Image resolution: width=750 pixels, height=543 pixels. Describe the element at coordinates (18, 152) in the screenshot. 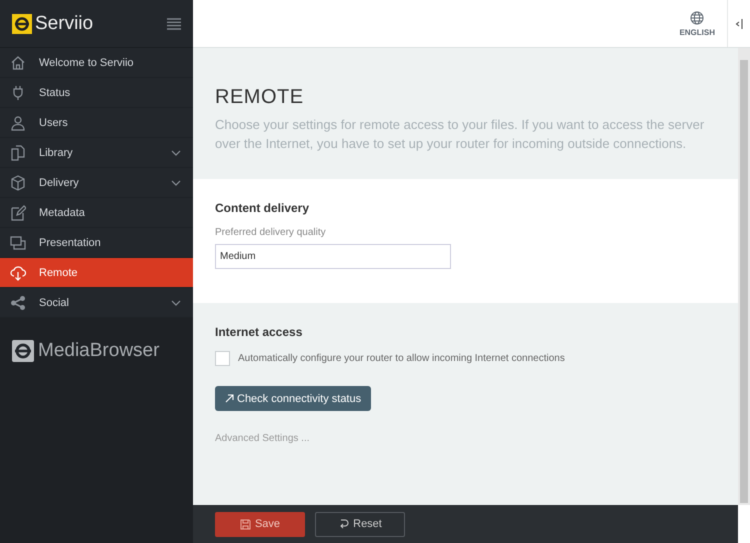

I see `documents-icon` at that location.